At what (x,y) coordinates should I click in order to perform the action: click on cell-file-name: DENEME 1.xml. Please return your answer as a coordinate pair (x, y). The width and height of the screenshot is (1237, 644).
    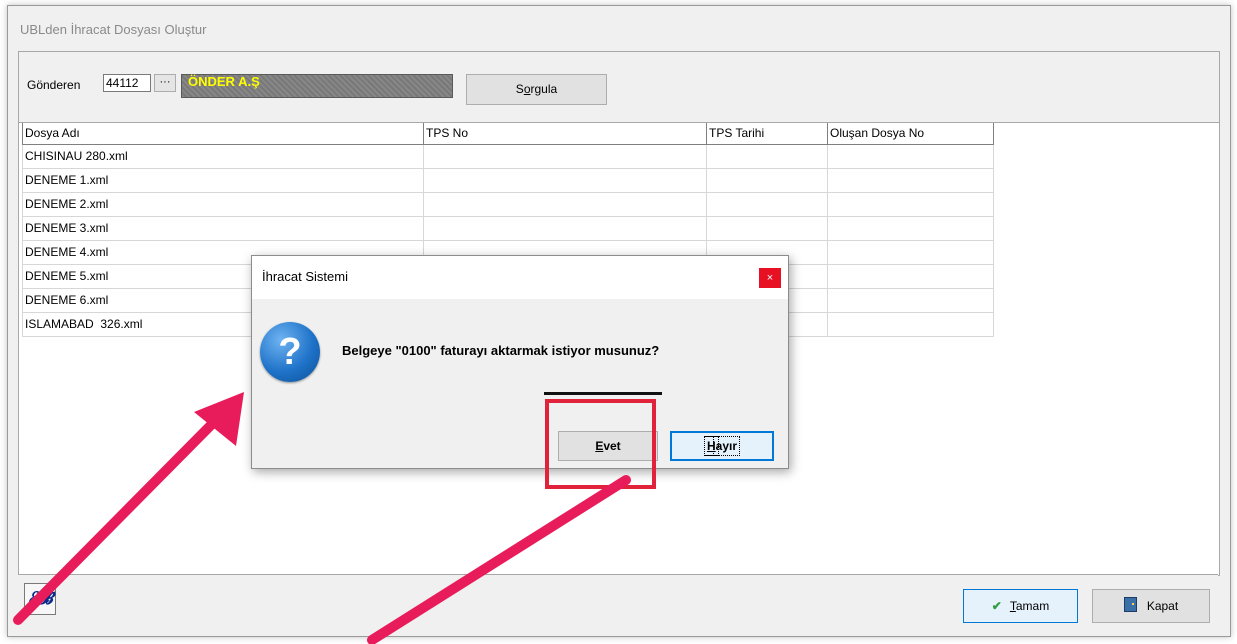
    Looking at the image, I should click on (223, 180).